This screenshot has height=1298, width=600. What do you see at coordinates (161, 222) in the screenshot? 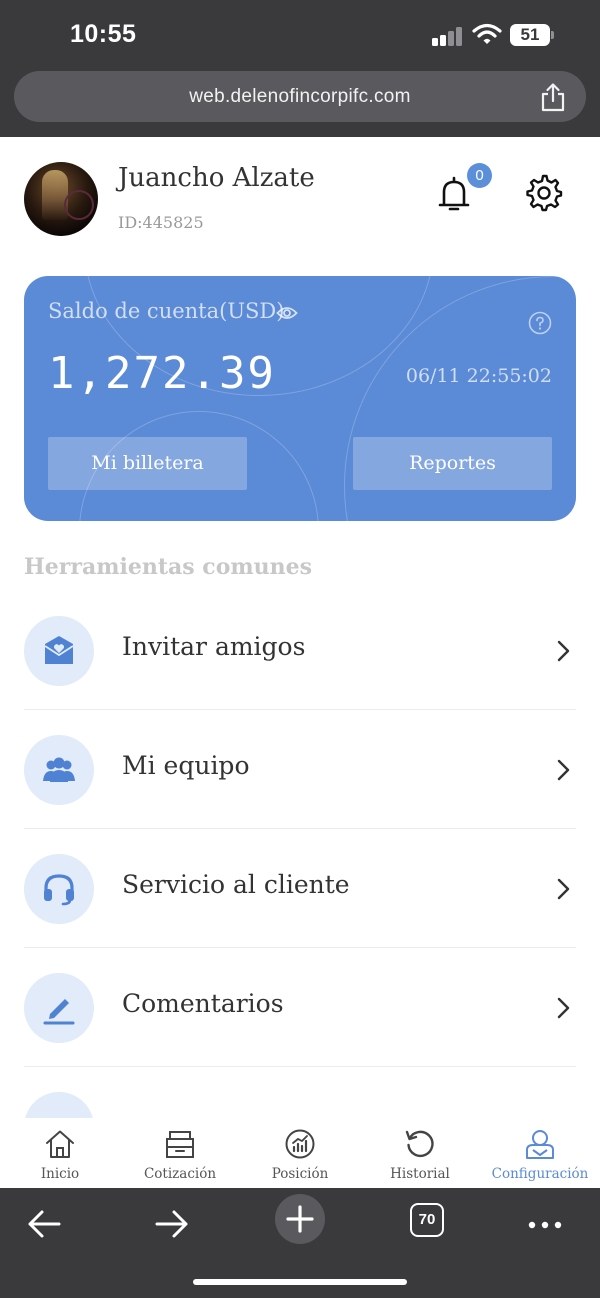
I see `user-id: ID:445825` at bounding box center [161, 222].